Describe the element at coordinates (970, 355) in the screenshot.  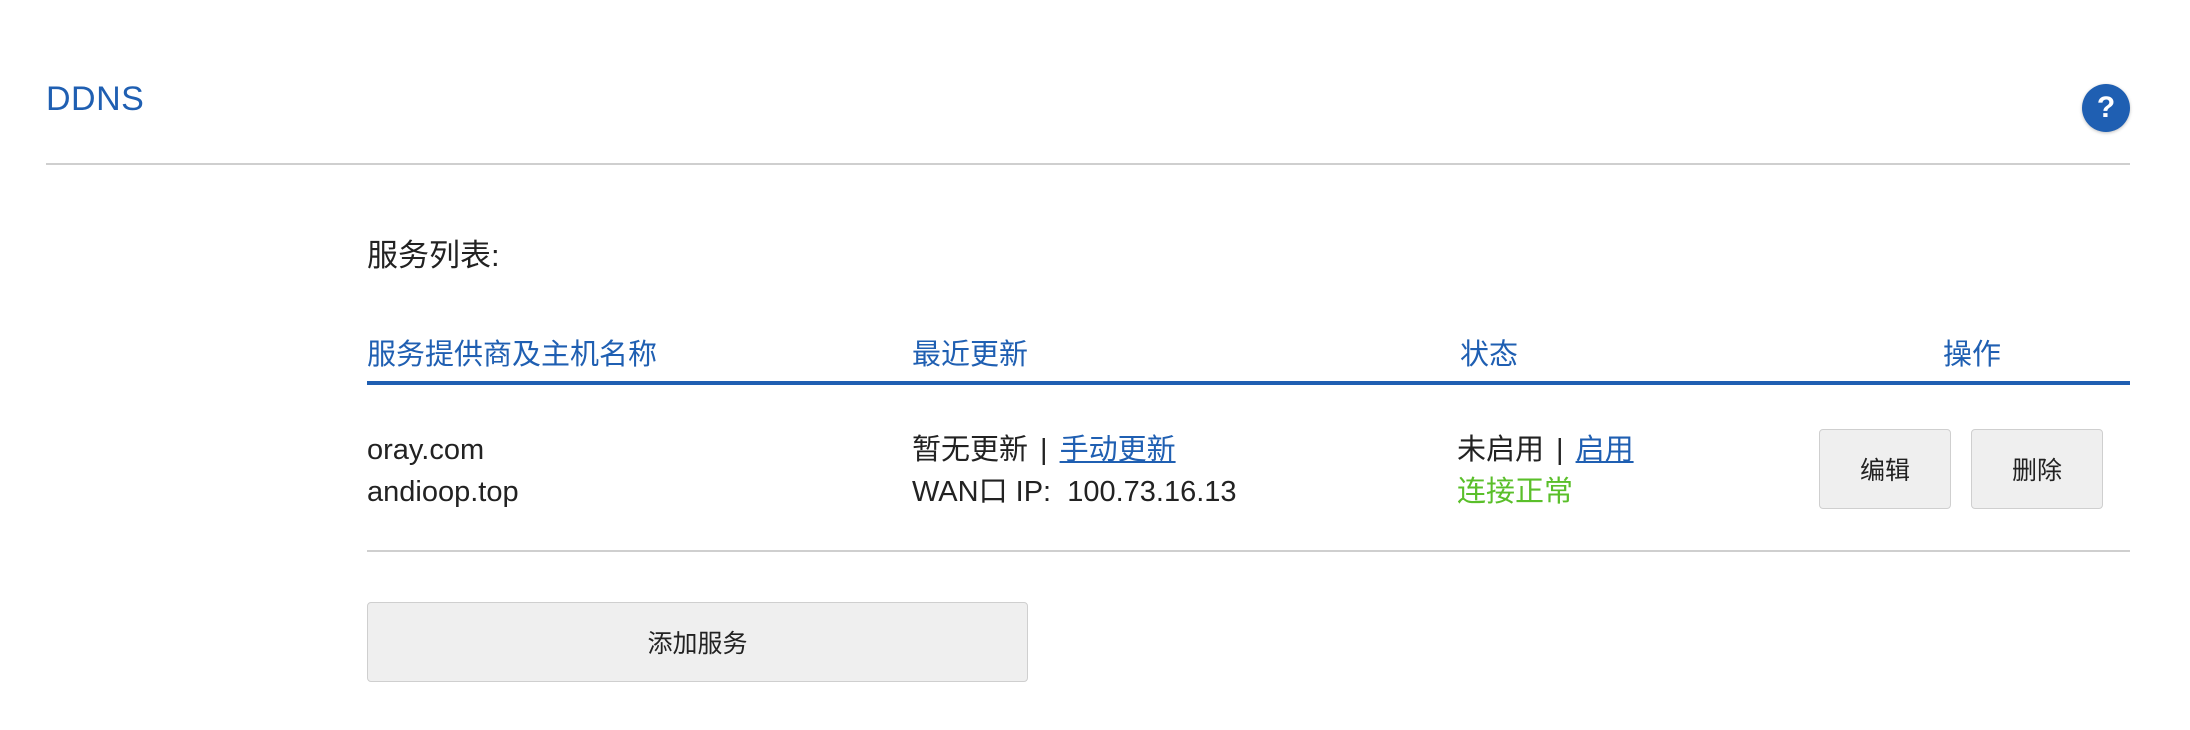
I see `column-header-last-update: 最近更新` at that location.